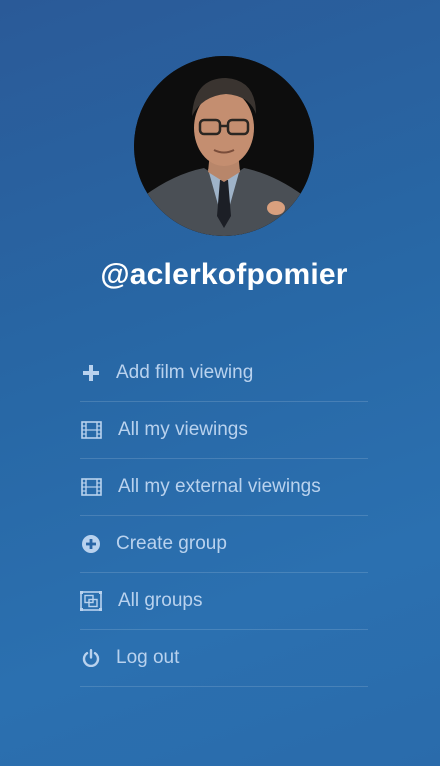 Image resolution: width=440 pixels, height=766 pixels. I want to click on group-icon, so click(91, 601).